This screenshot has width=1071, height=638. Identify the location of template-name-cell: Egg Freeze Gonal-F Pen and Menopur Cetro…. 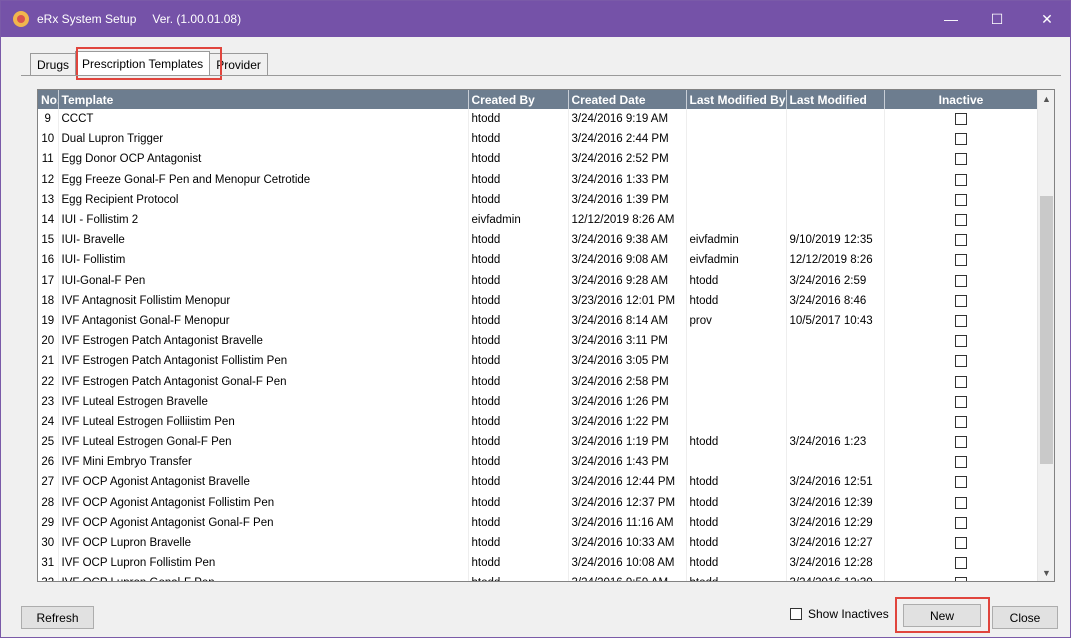
(263, 179).